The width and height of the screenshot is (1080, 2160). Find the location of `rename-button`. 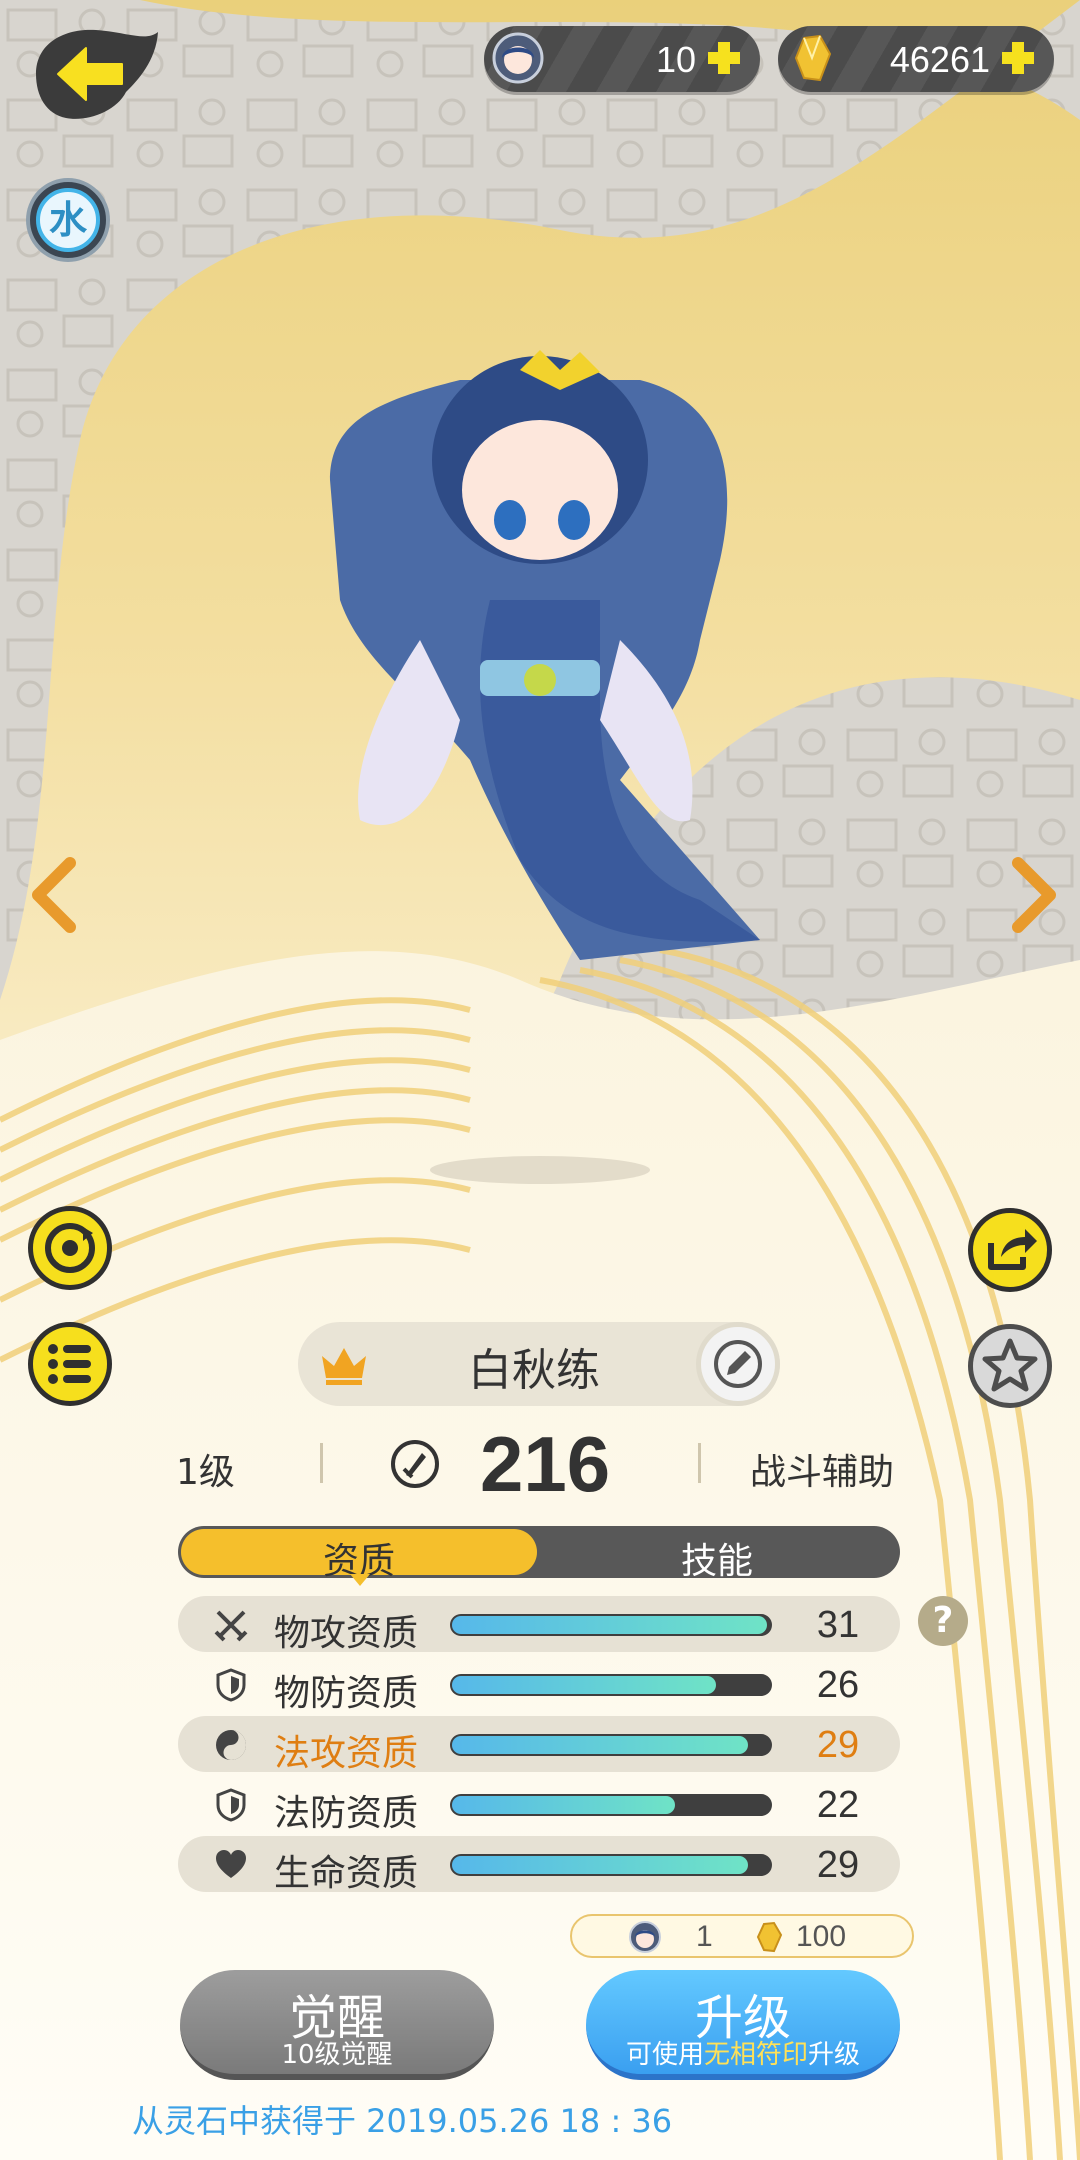

rename-button is located at coordinates (738, 1364).